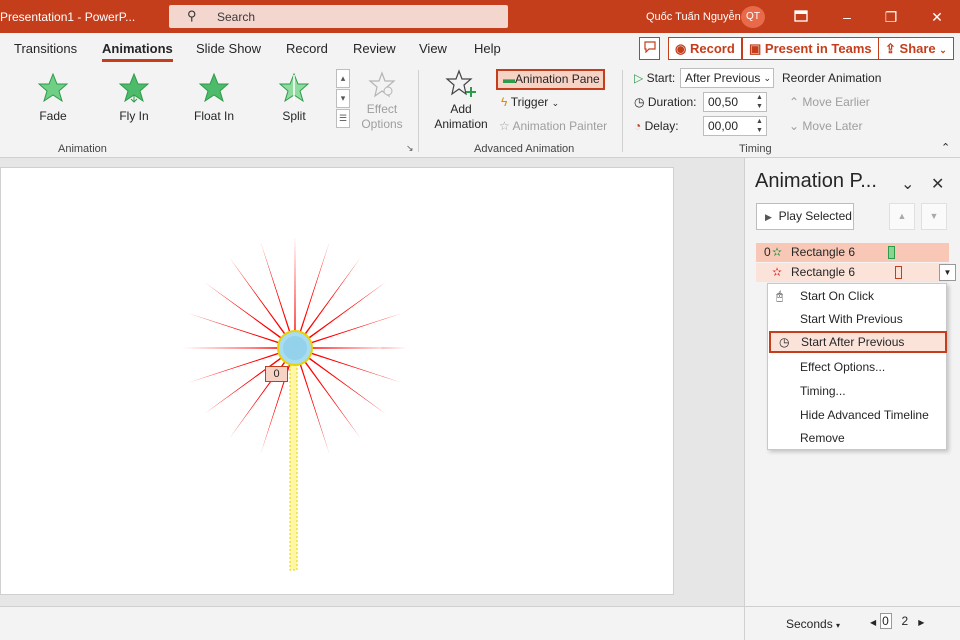 The height and width of the screenshot is (640, 960). What do you see at coordinates (822, 438) in the screenshot?
I see `menu-item-label: Remove` at bounding box center [822, 438].